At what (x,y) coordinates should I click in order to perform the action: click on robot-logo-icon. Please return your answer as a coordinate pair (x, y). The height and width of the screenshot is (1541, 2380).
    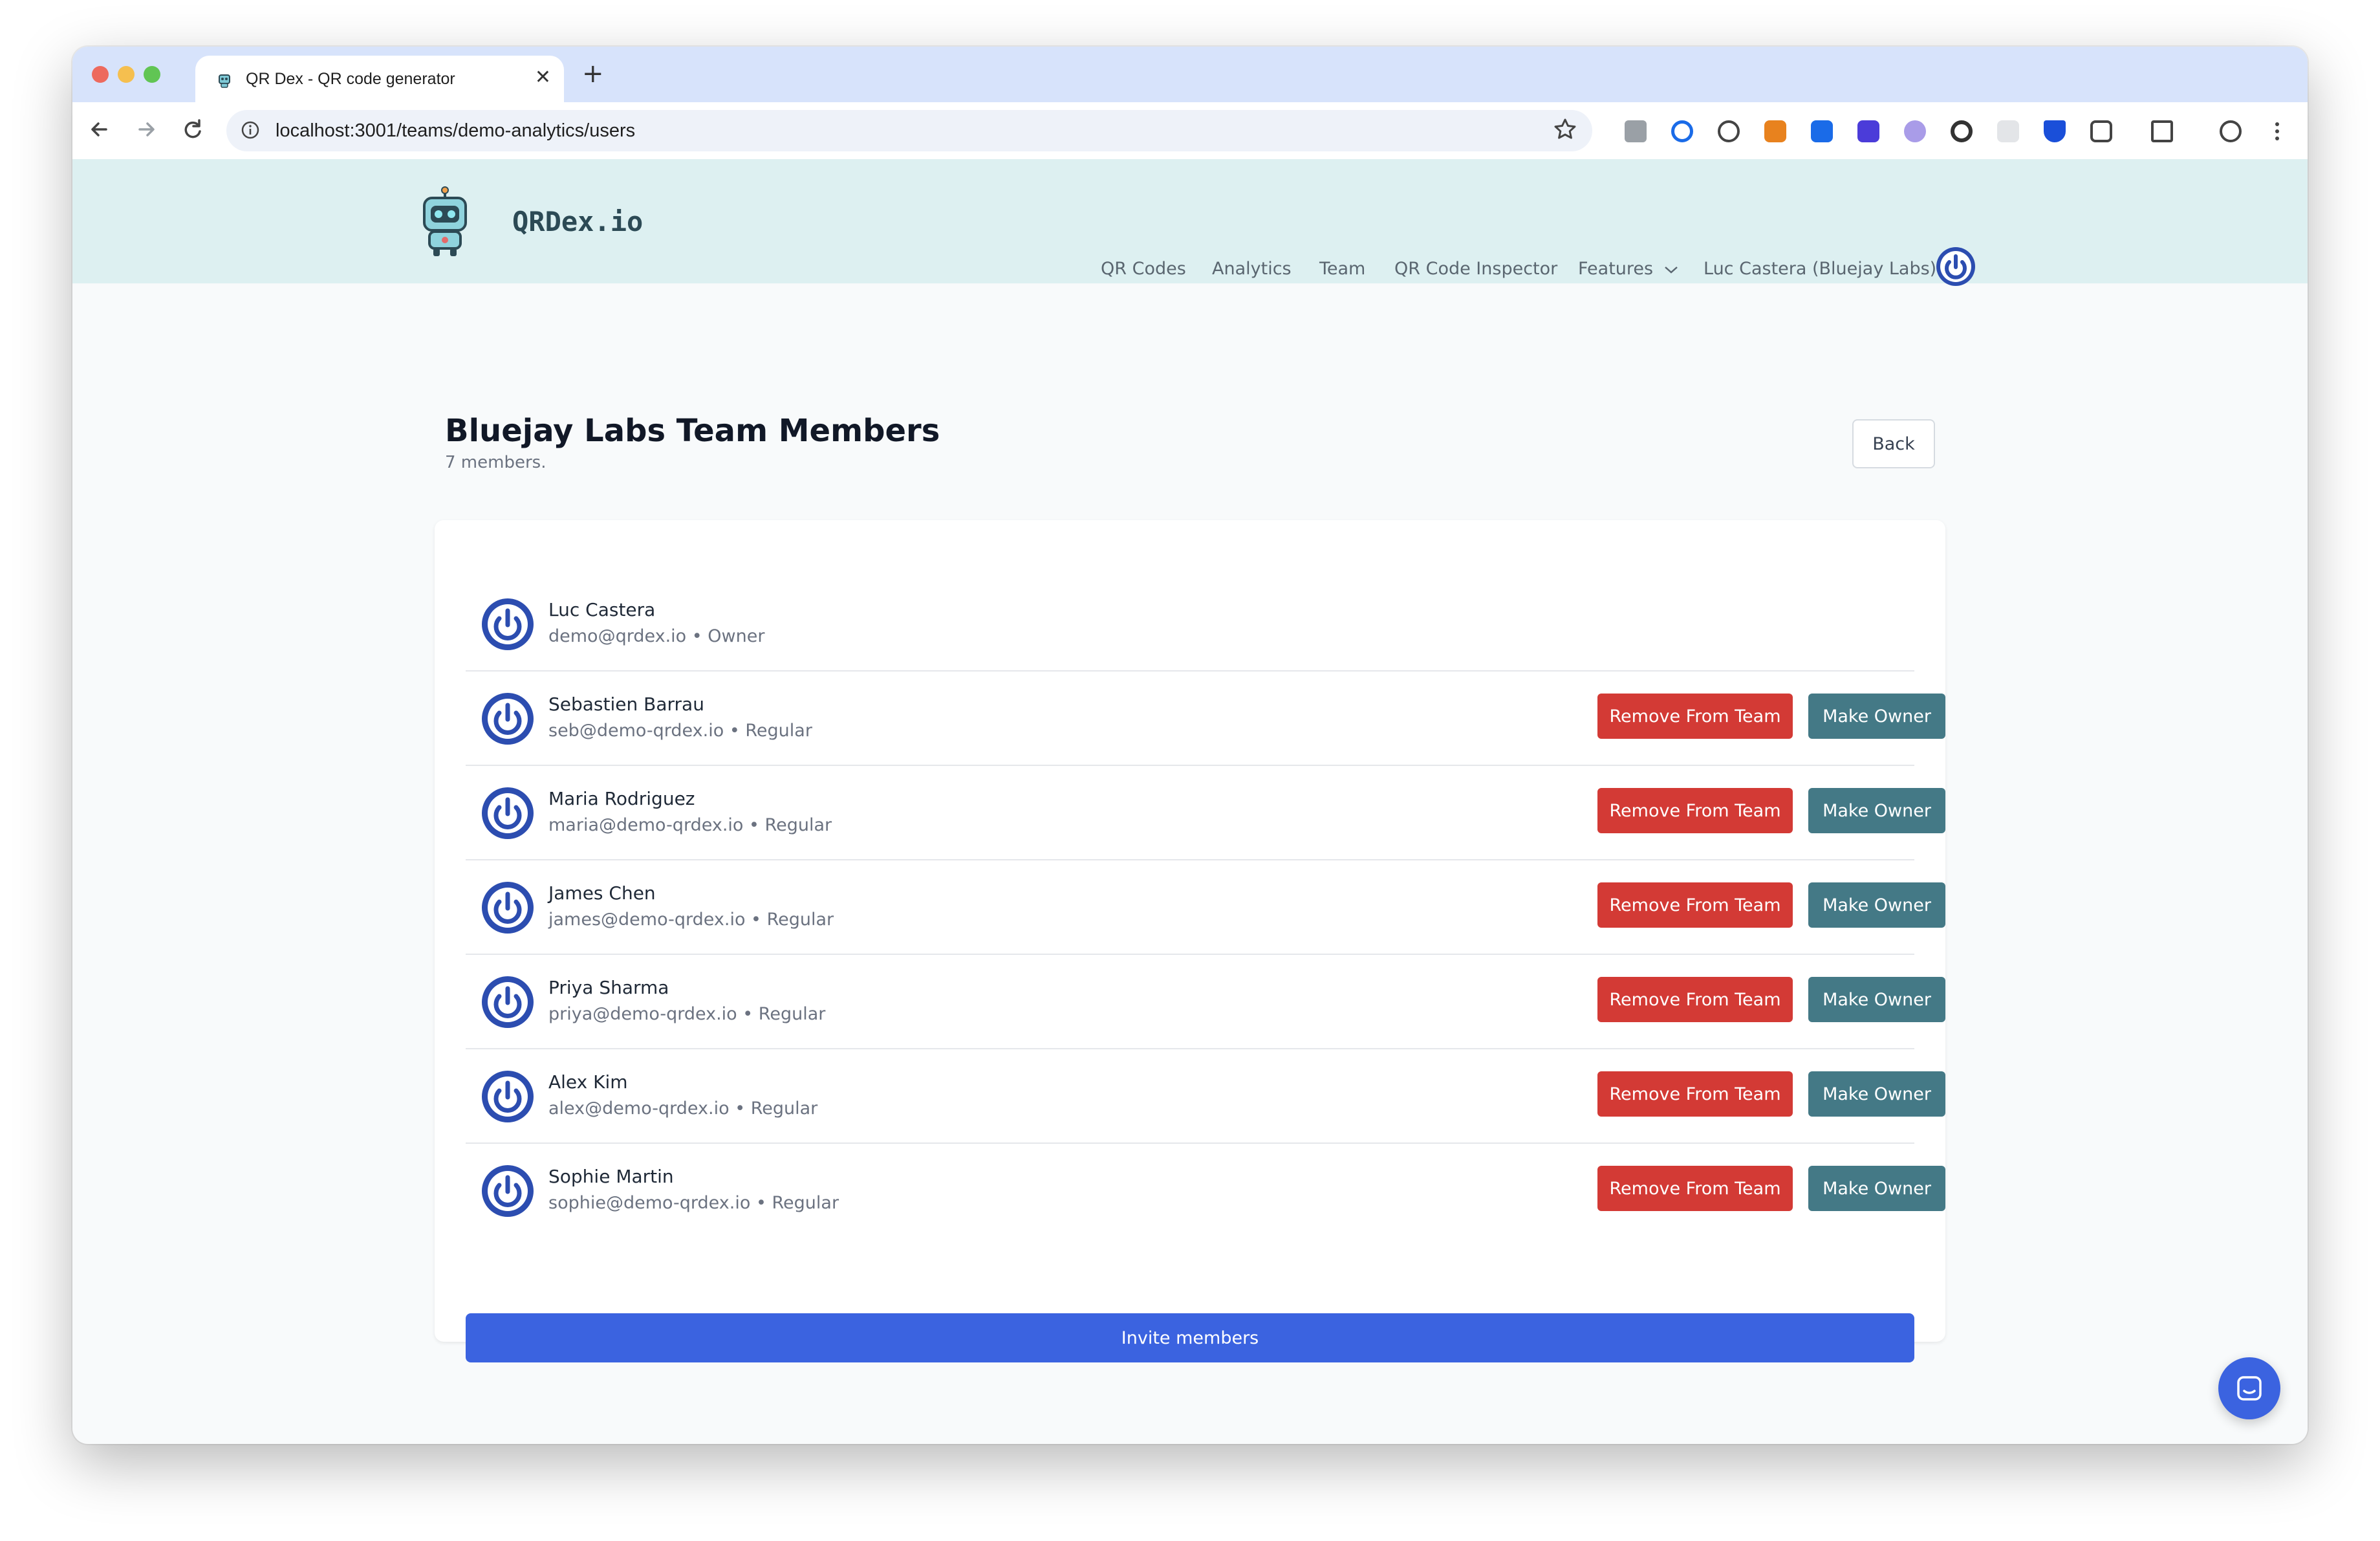
    Looking at the image, I should click on (445, 221).